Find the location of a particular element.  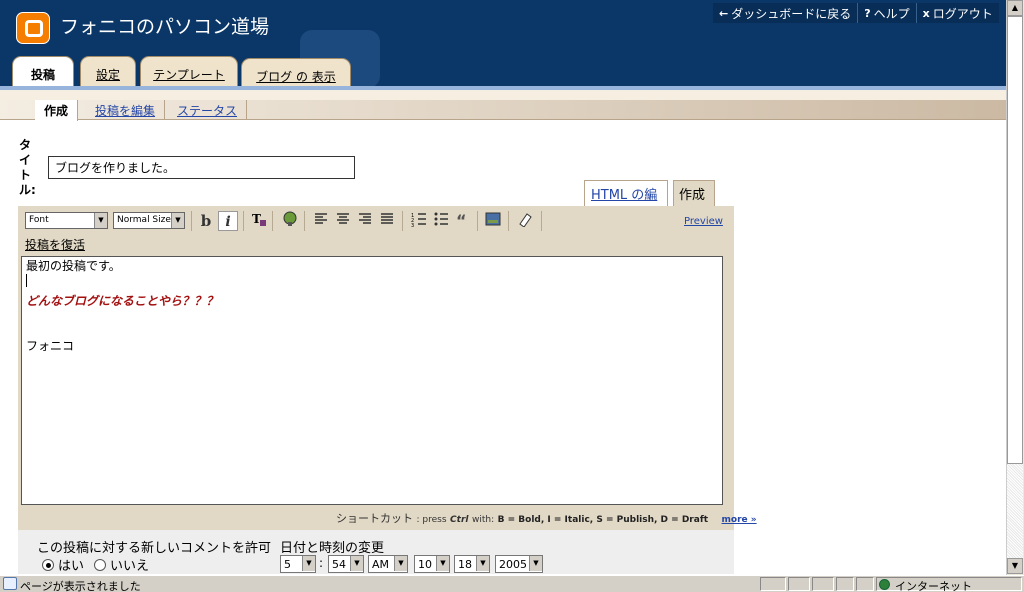

align-left-icon is located at coordinates (321, 221).